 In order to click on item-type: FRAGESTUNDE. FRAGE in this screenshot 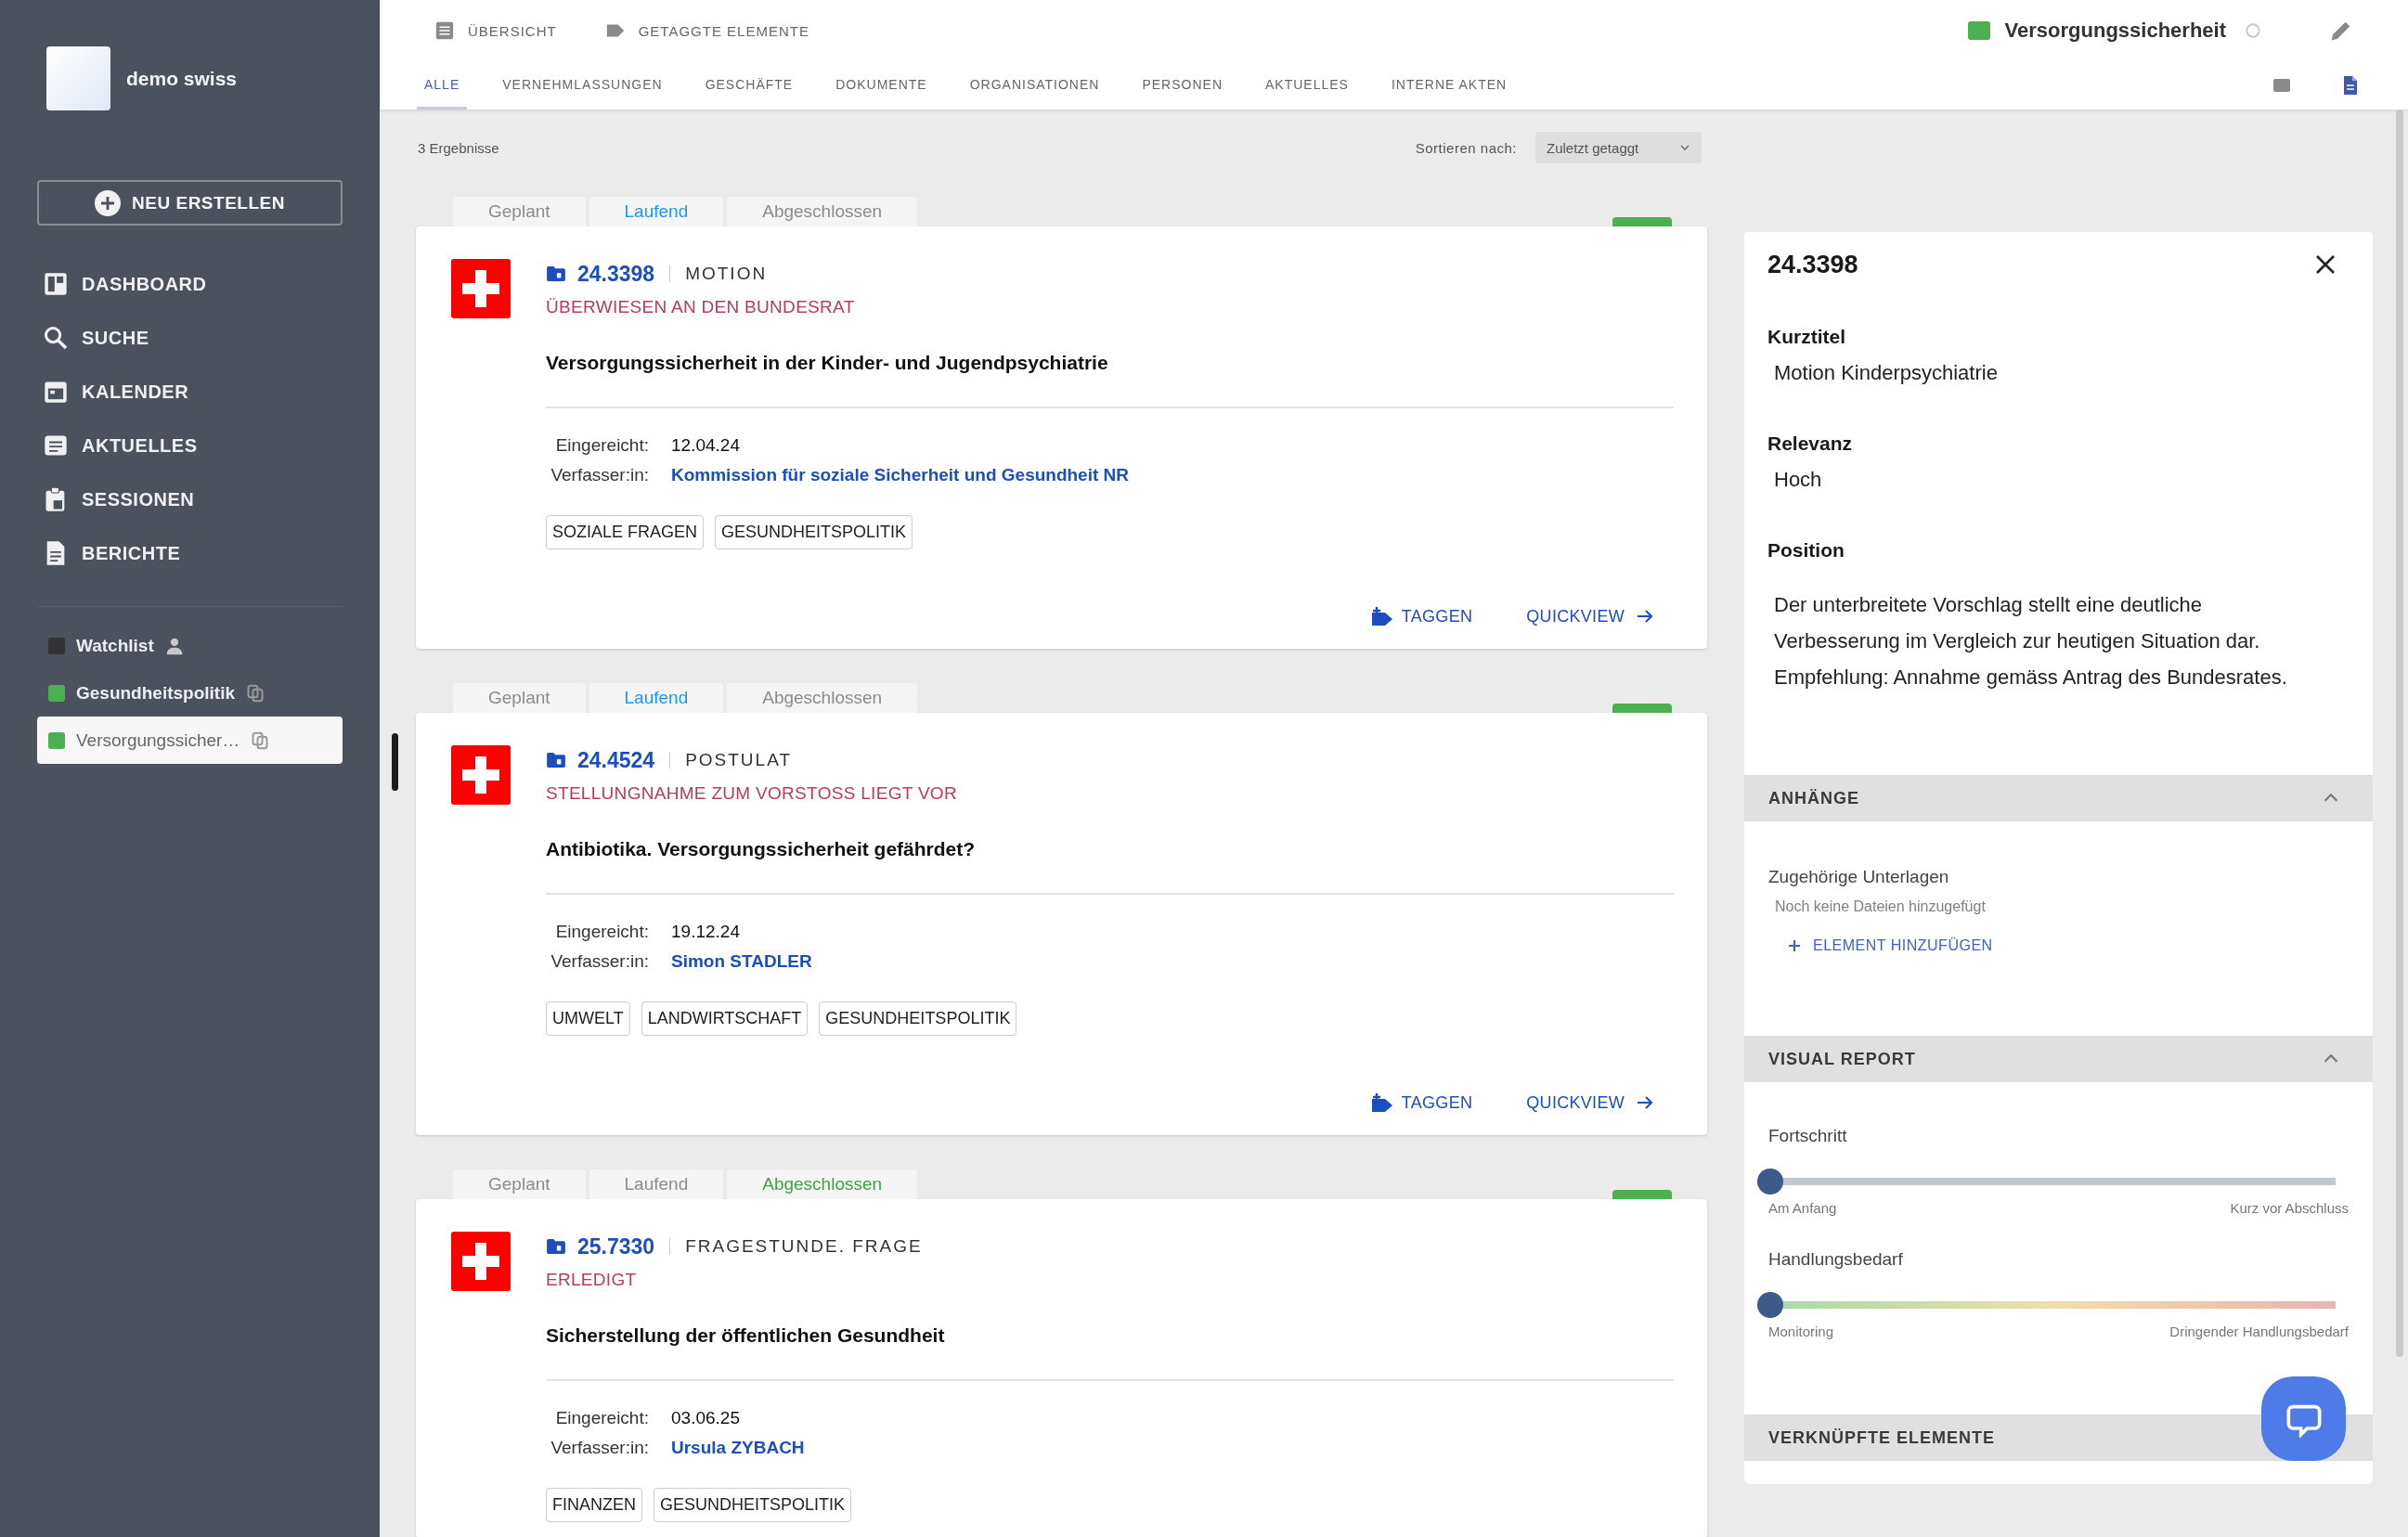, I will do `click(804, 1246)`.